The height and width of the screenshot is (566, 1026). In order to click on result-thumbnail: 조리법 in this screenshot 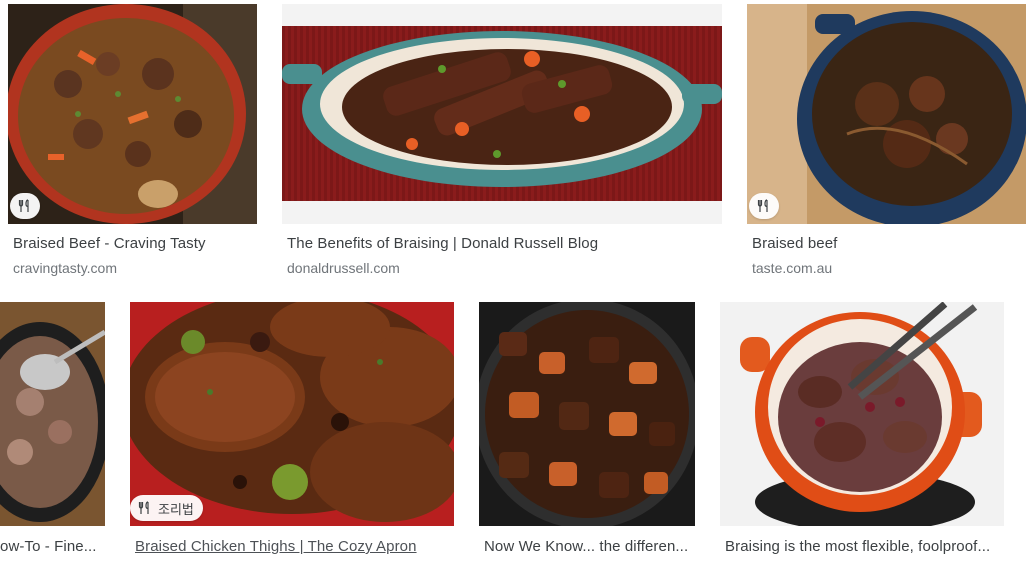, I will do `click(292, 414)`.